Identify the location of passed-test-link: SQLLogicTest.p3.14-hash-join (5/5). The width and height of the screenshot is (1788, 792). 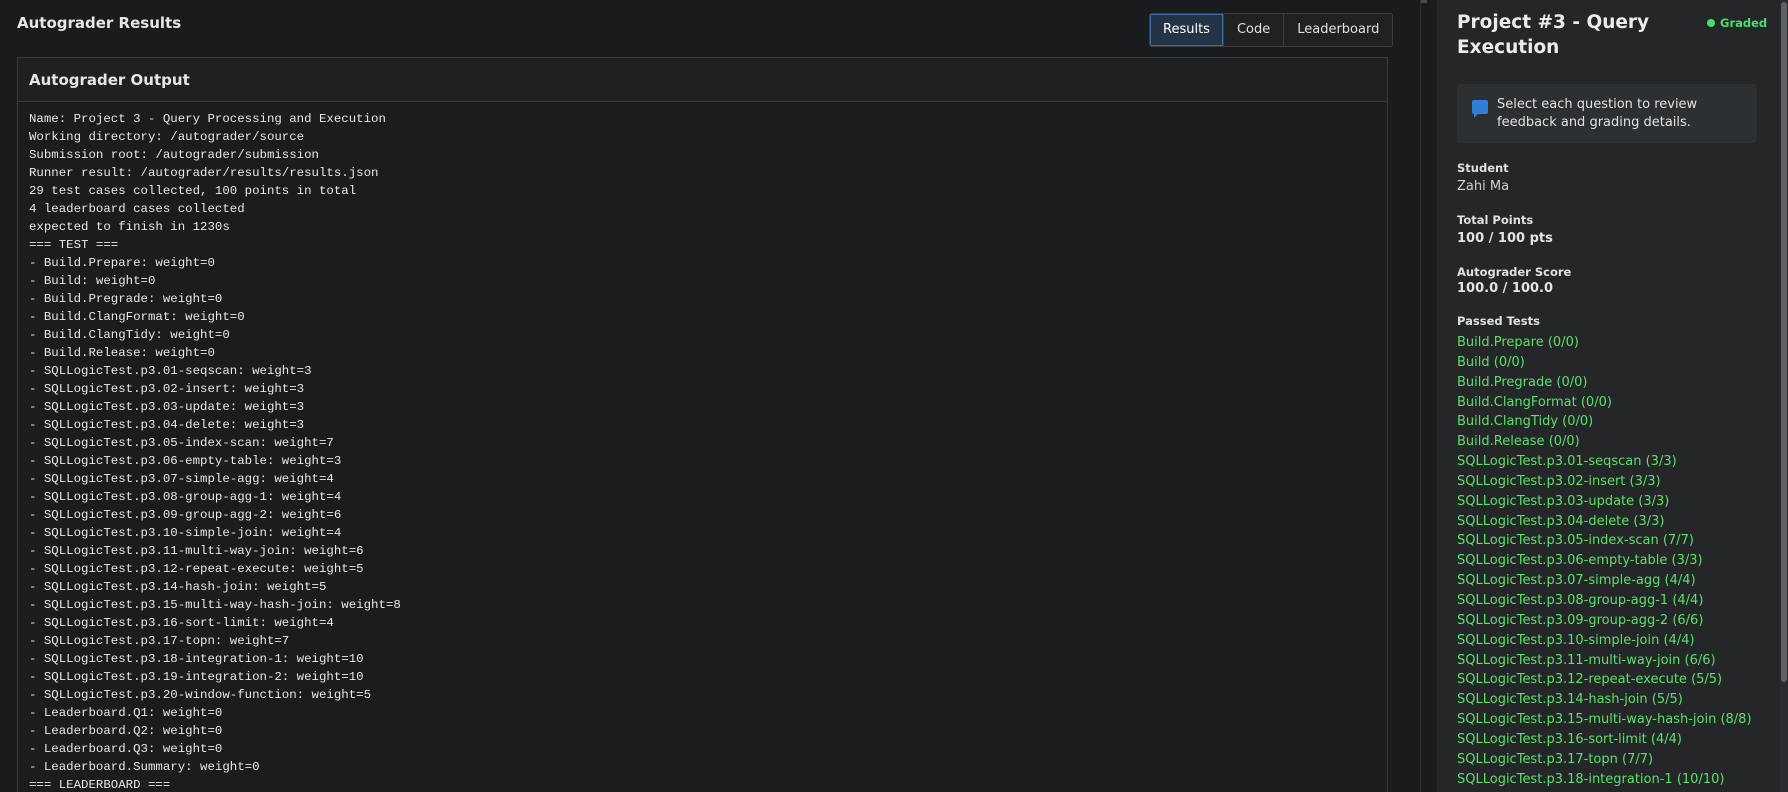
(1604, 700).